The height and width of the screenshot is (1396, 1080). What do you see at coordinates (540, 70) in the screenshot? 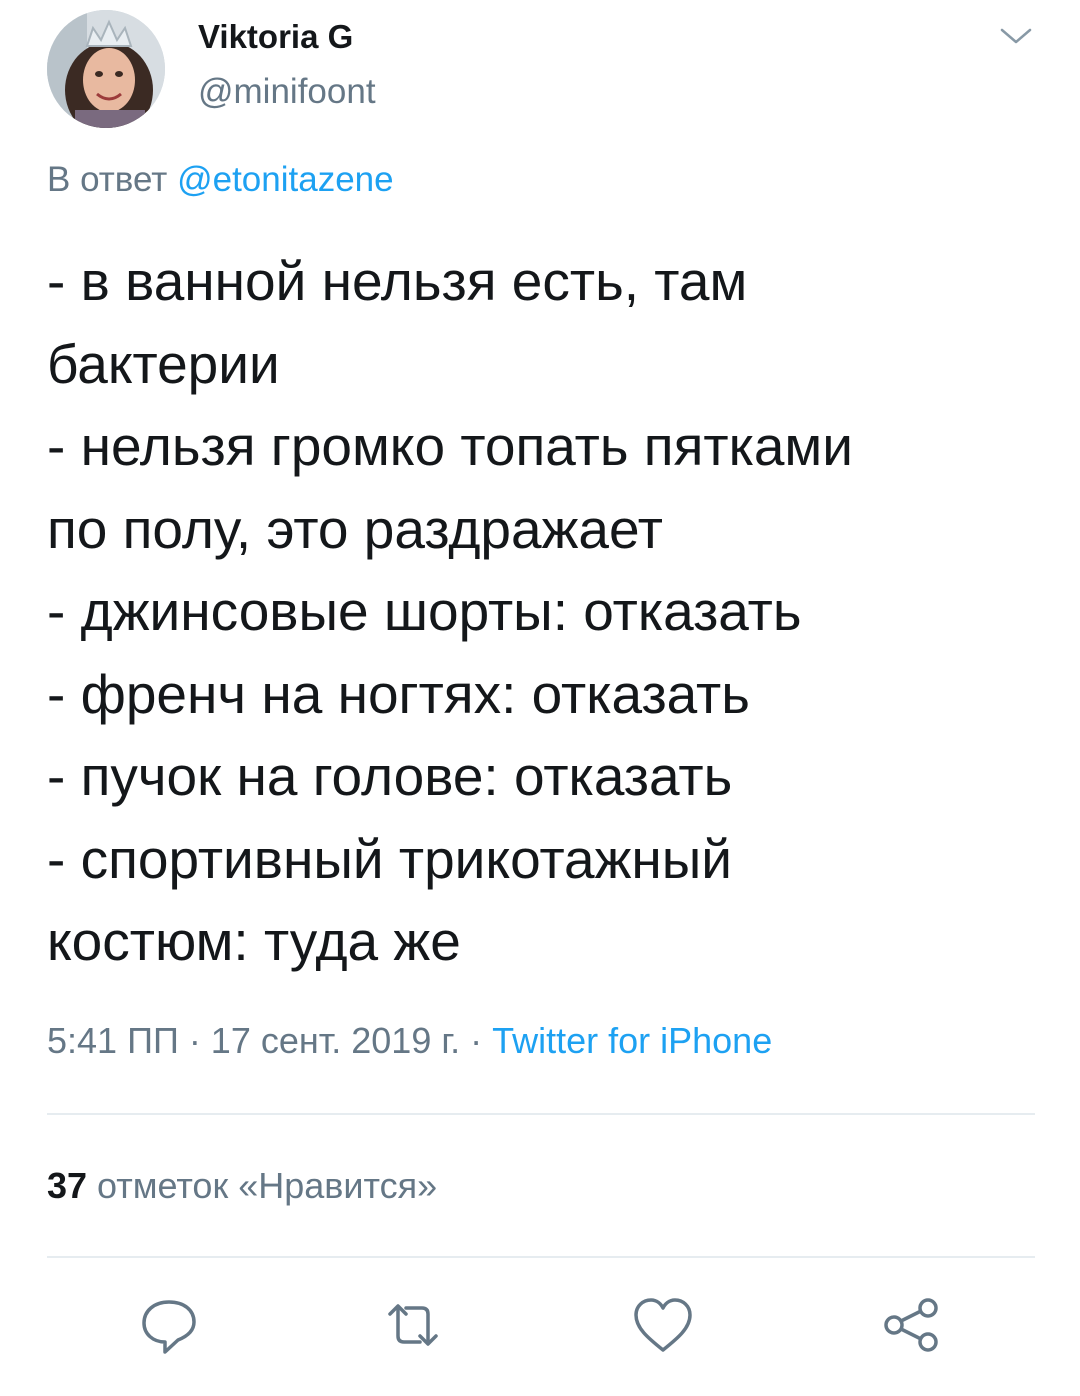
I see `tweet-header: Viktoria G @minifoont` at bounding box center [540, 70].